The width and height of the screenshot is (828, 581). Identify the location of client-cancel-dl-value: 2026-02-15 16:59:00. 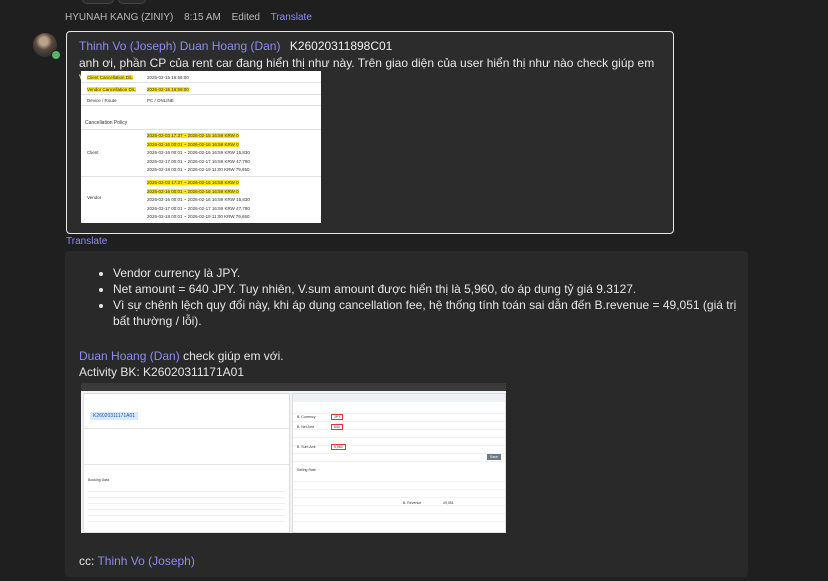
(168, 77).